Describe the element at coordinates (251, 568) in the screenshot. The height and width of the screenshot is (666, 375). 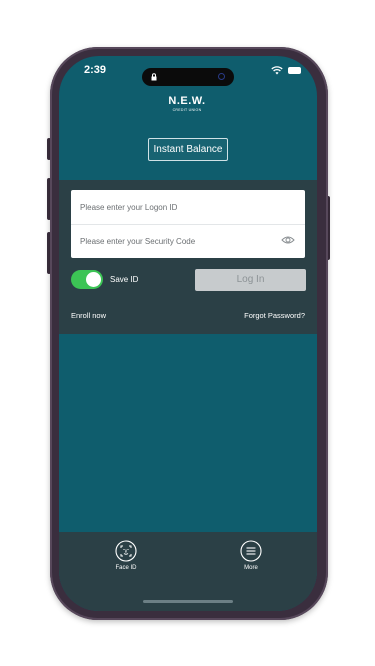
I see `tab-more-label: More` at that location.